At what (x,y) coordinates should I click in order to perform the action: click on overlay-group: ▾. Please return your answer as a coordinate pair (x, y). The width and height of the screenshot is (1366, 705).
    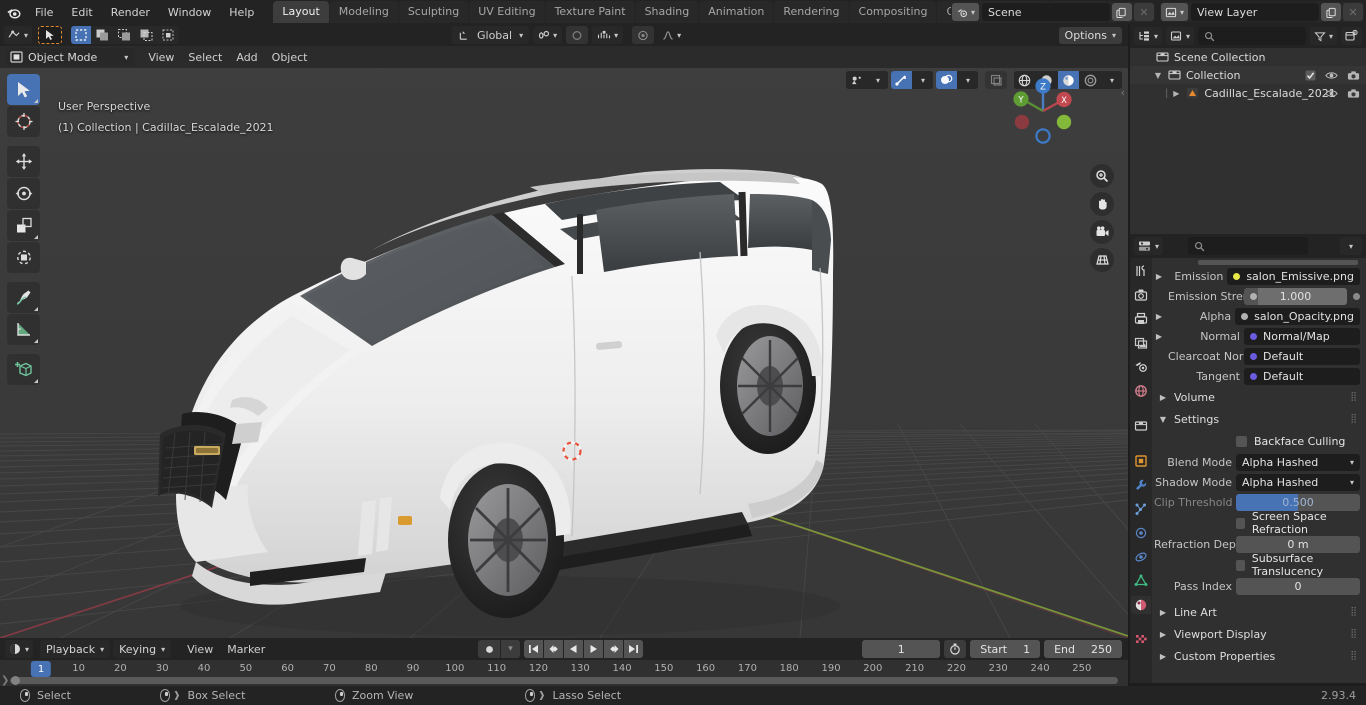
    Looking at the image, I should click on (957, 80).